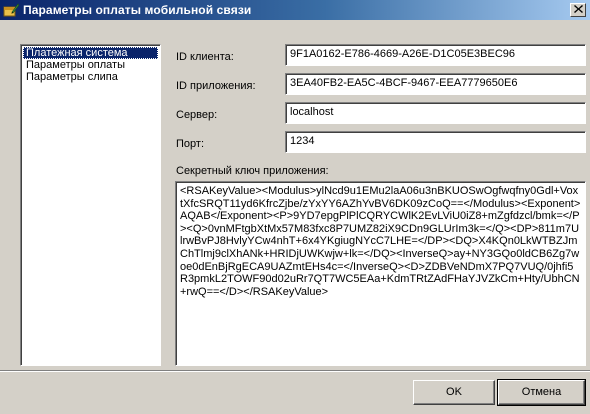 This screenshot has width=590, height=414. What do you see at coordinates (435, 142) in the screenshot?
I see `port-field: 1234` at bounding box center [435, 142].